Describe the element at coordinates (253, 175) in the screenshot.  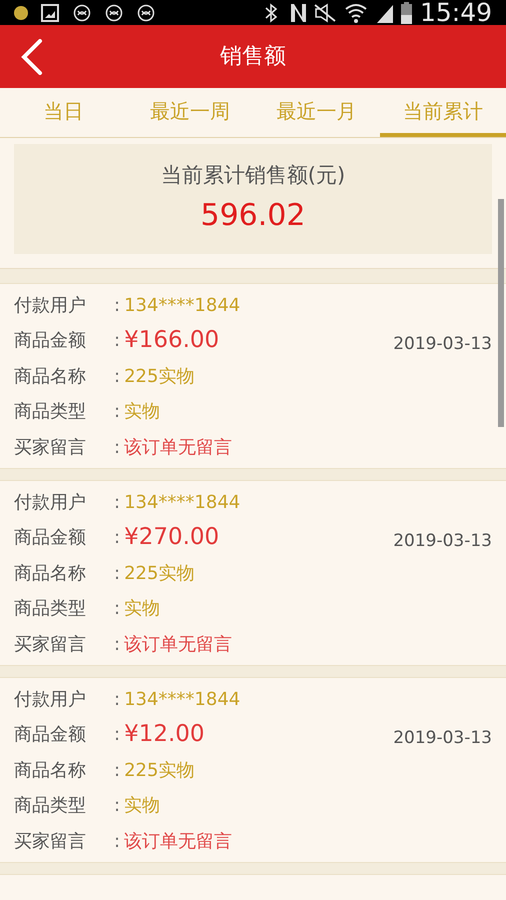
I see `summary-label: 当前累计销售额(元)` at that location.